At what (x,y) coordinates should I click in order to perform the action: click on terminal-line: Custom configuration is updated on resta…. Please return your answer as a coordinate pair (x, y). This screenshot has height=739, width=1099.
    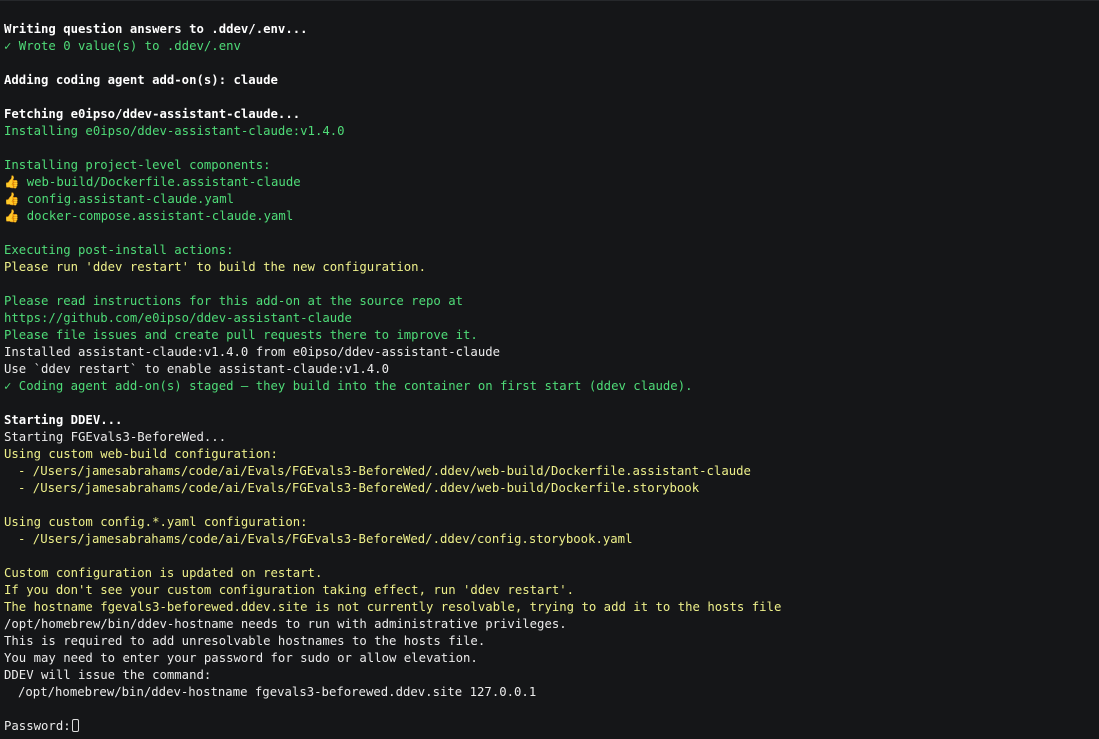
    Looking at the image, I should click on (163, 573).